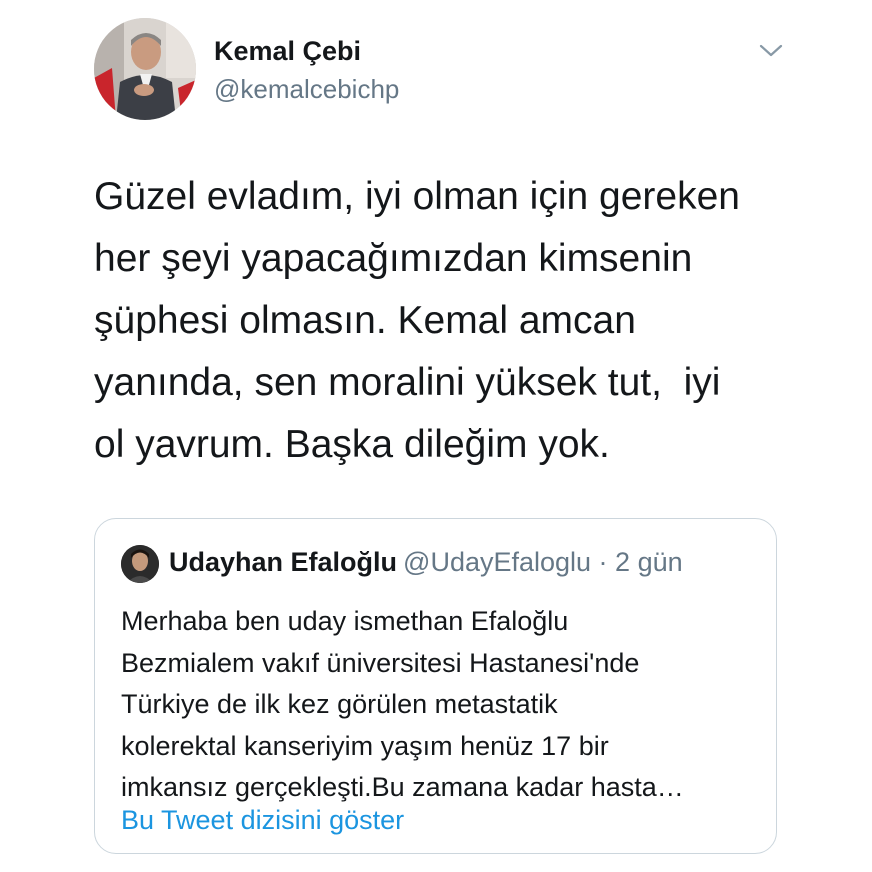  What do you see at coordinates (393, 258) in the screenshot?
I see `tweet-text-line: her şeyi yapacağımızdan kimsenin` at bounding box center [393, 258].